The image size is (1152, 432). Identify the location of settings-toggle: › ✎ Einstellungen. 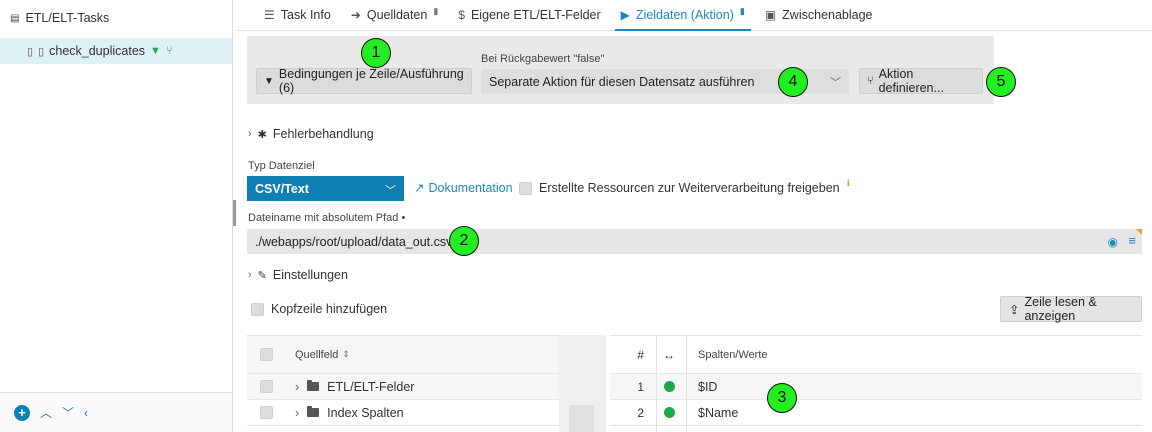
(298, 275).